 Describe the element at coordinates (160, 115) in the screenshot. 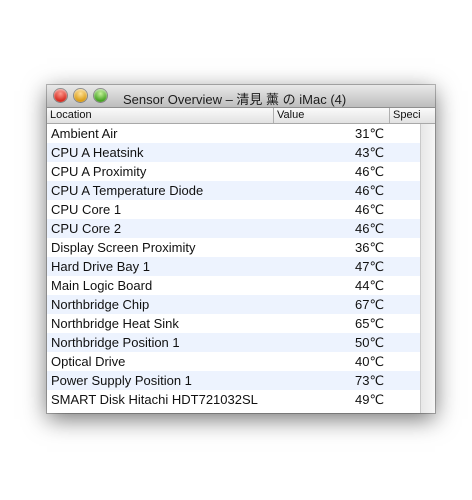

I see `column-header-location: Location` at that location.